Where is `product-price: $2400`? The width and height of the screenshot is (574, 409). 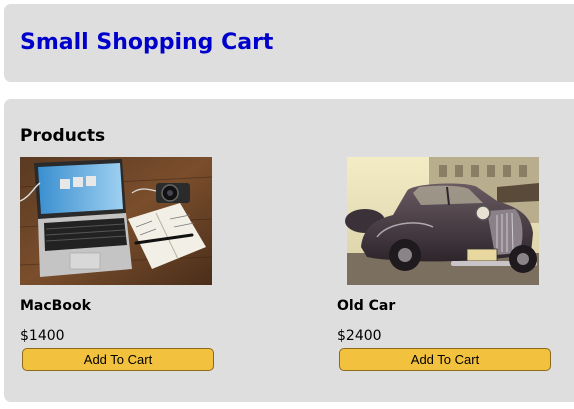
product-price: $2400 is located at coordinates (359, 336).